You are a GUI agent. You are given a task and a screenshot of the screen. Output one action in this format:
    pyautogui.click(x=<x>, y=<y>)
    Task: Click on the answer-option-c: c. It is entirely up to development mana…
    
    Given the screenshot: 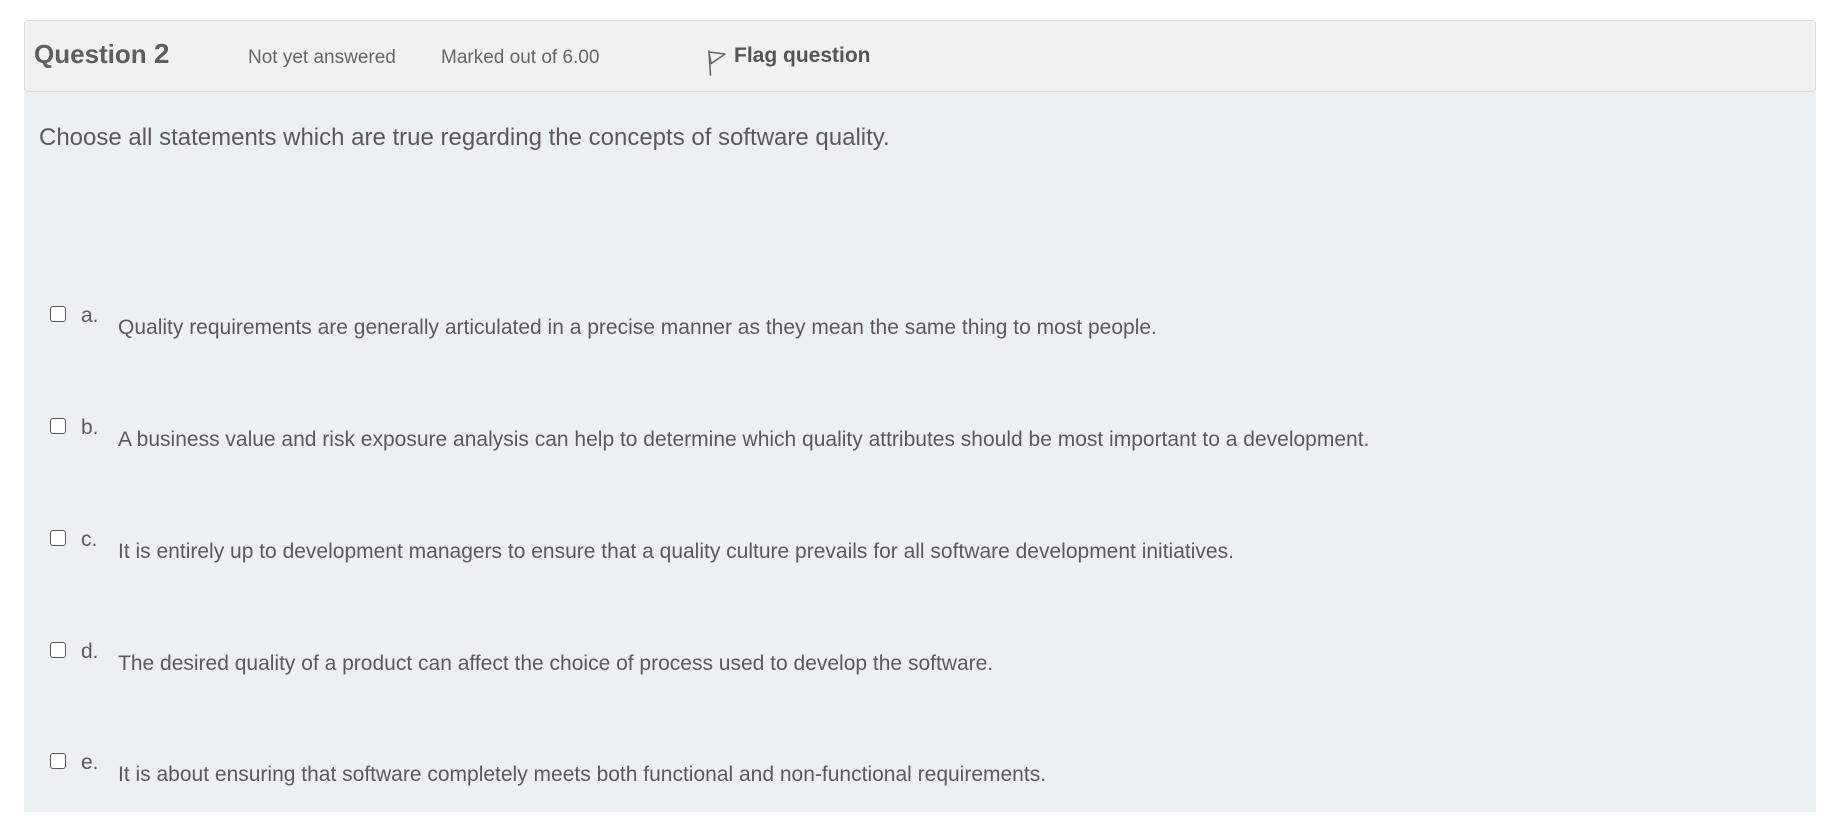 What is the action you would take?
    pyautogui.click(x=920, y=559)
    